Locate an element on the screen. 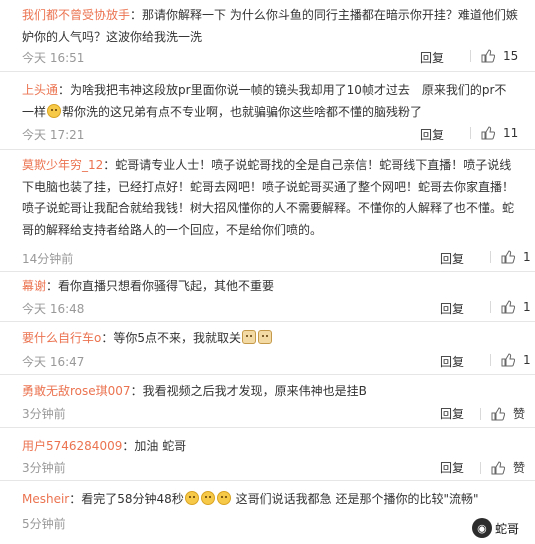 The height and width of the screenshot is (544, 535). comment-item: 要什么自行车o：等你5点不来，我就取关 今天 16:47 回复 1 is located at coordinates (267, 348).